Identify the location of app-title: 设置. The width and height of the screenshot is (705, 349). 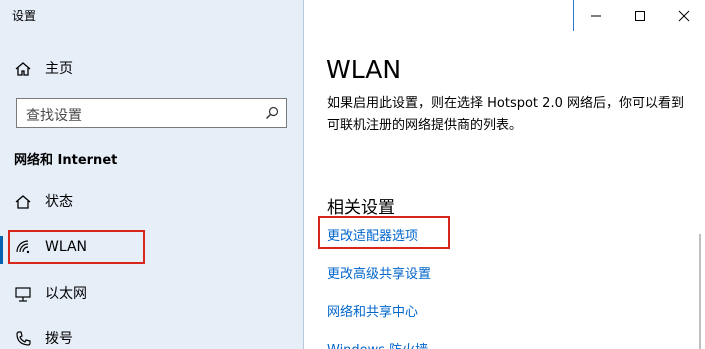
(24, 16).